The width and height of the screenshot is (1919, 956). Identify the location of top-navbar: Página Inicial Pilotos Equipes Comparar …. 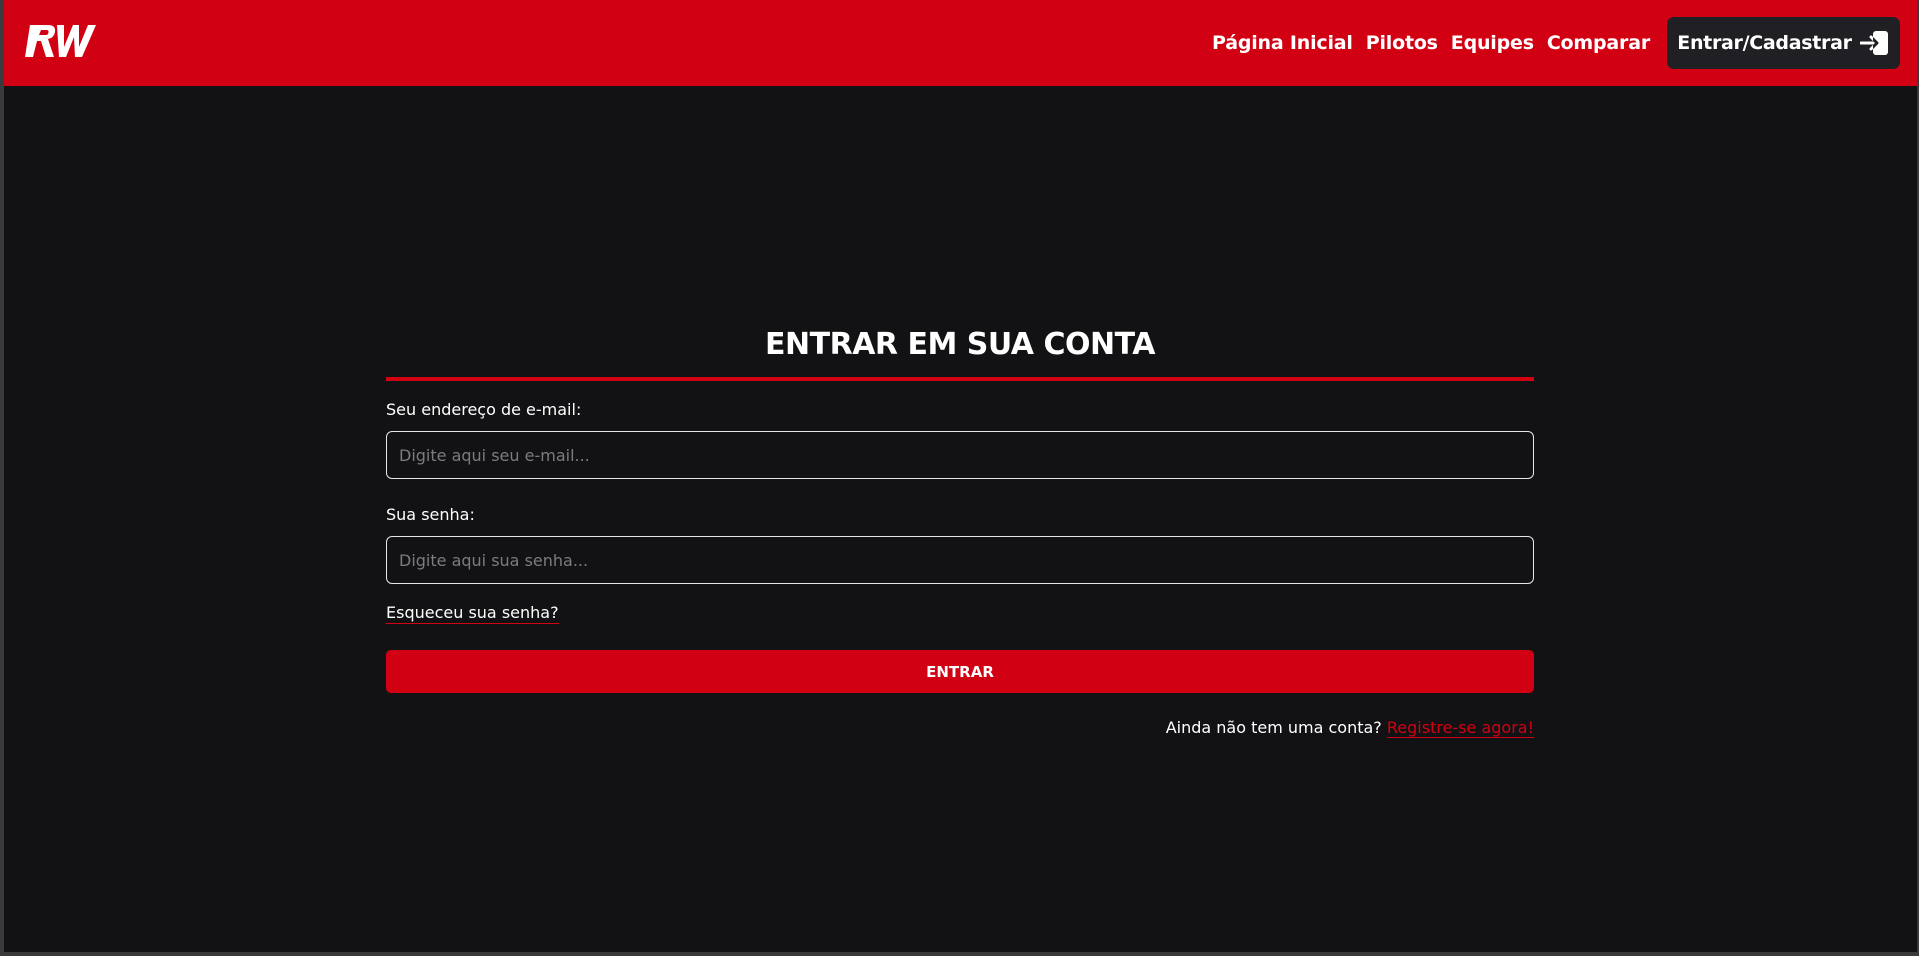
(960, 43).